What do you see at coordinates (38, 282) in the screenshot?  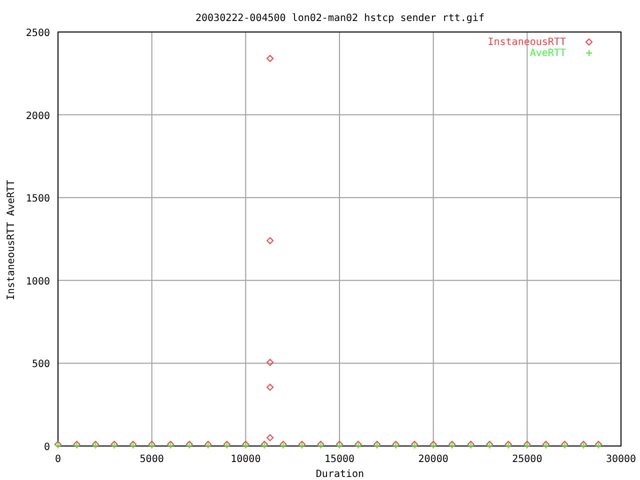 I see `axis-tick-label: 1000` at bounding box center [38, 282].